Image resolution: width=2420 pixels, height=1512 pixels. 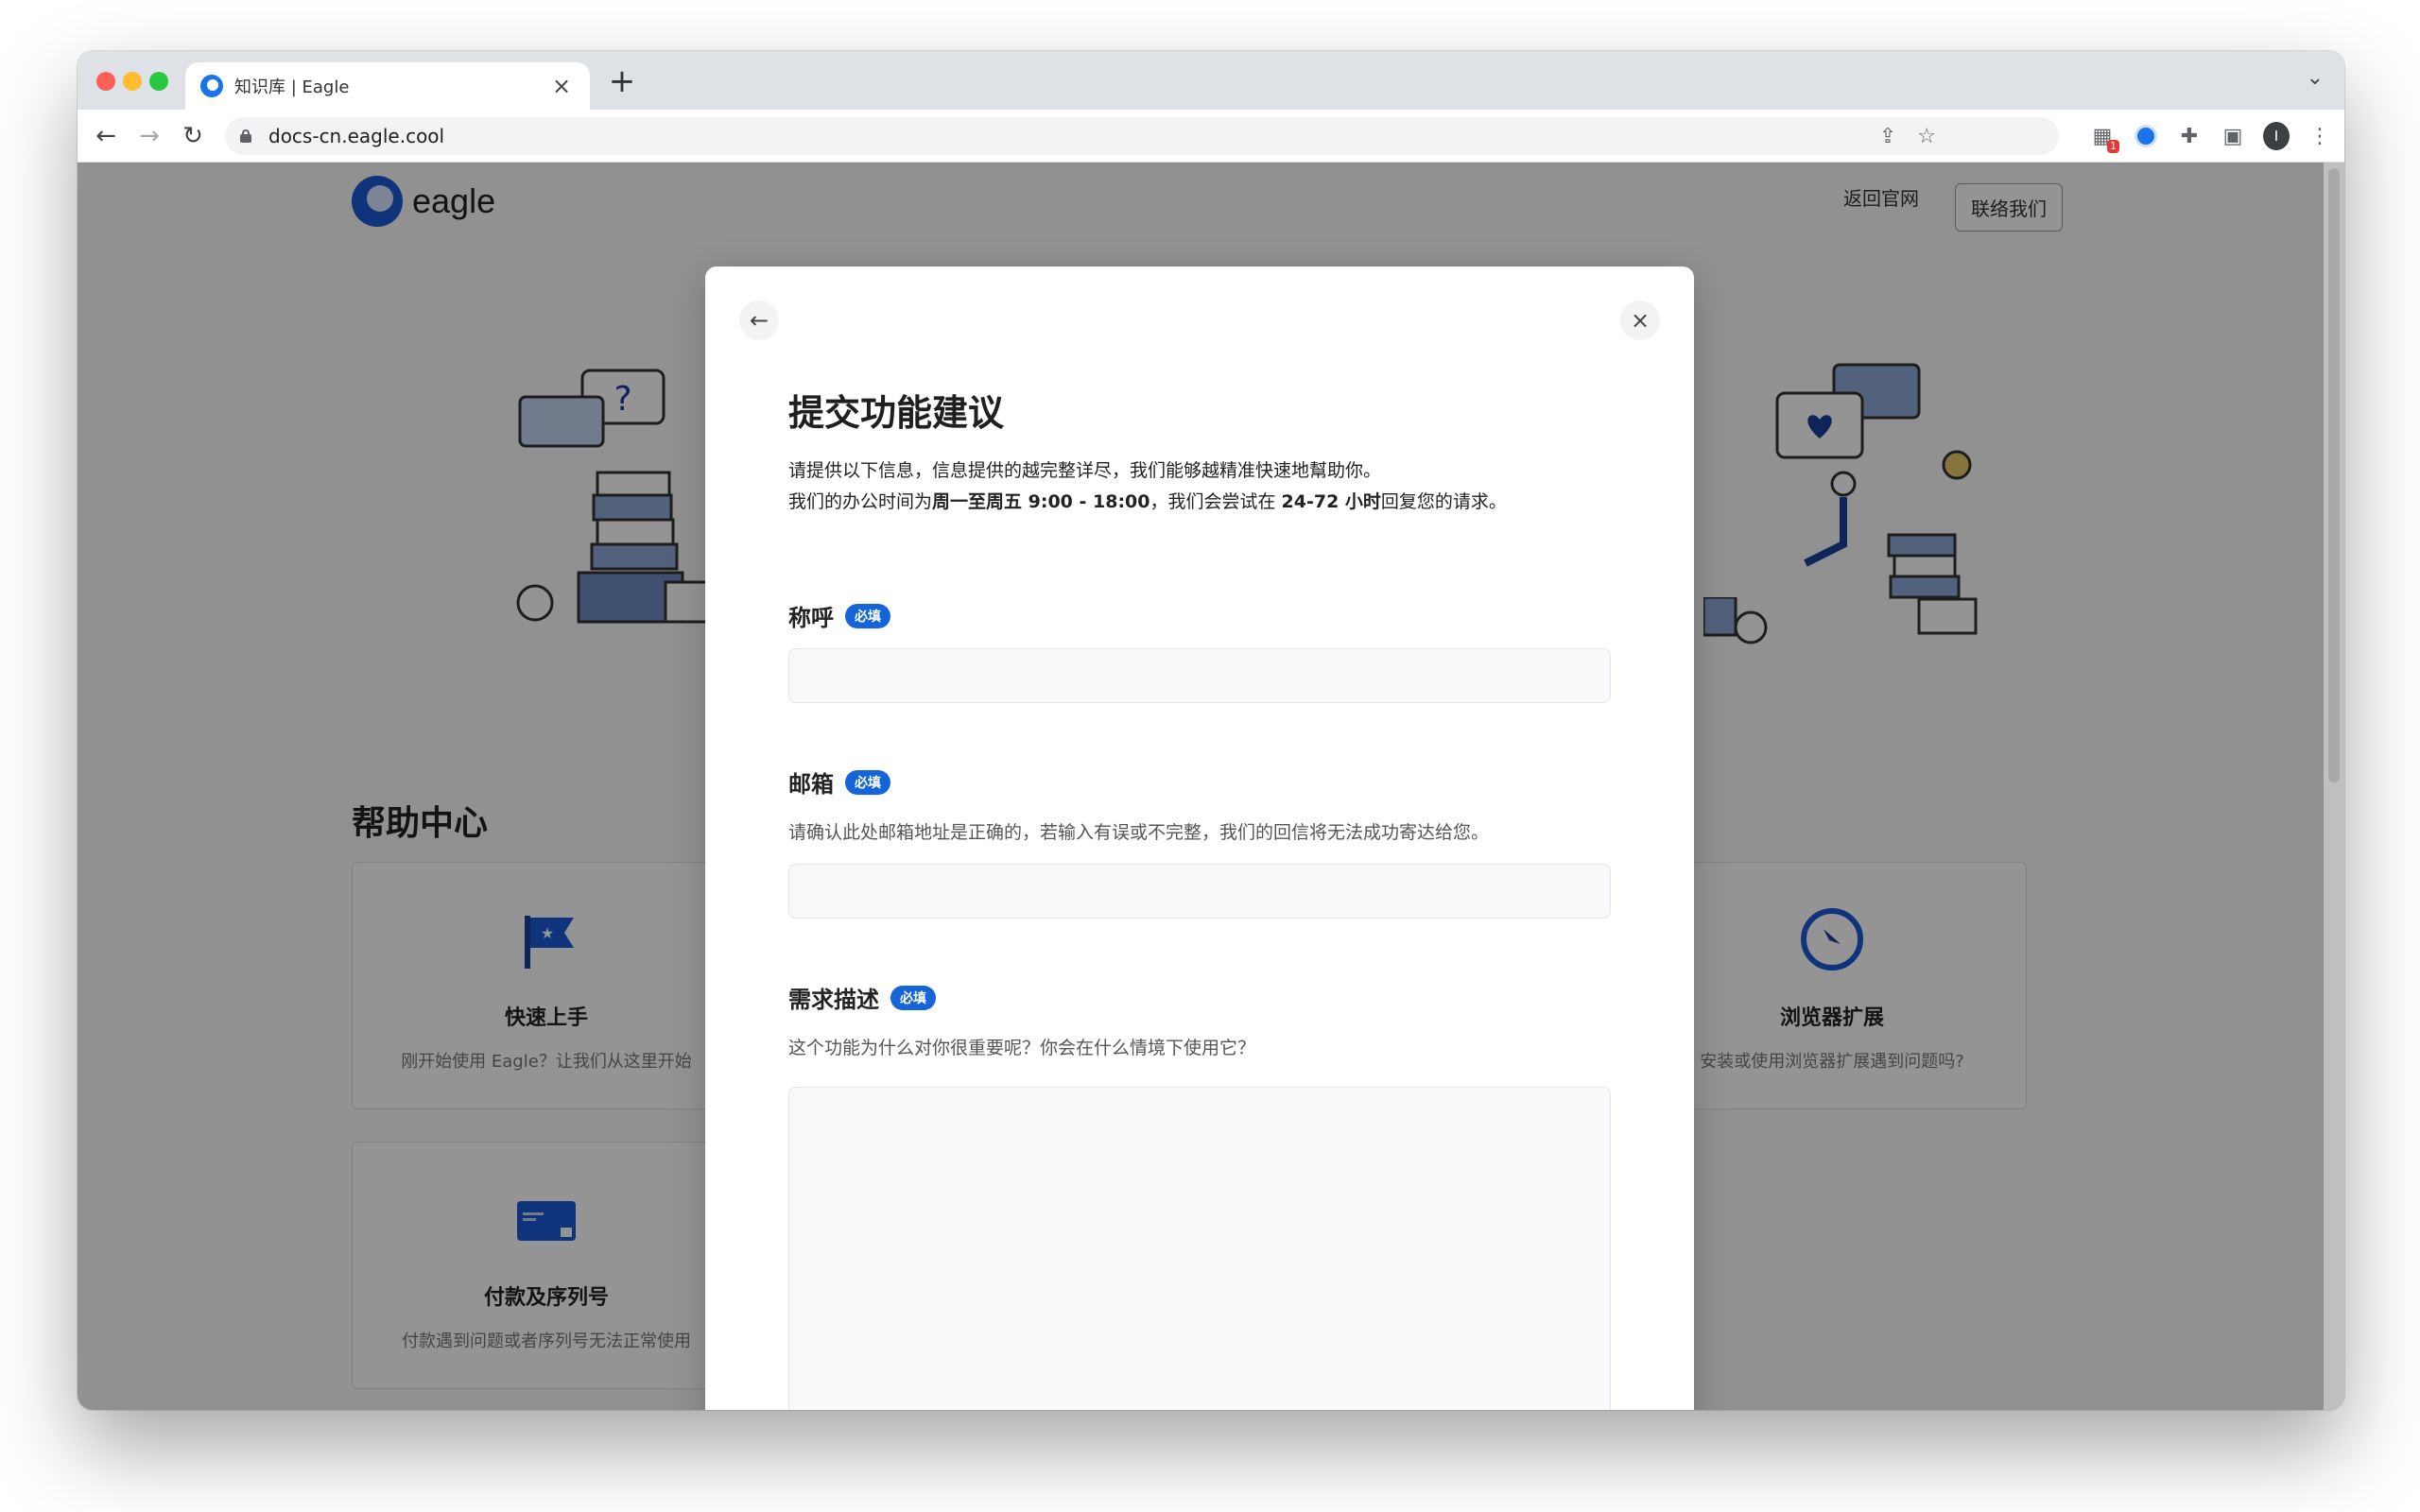 What do you see at coordinates (158, 81) in the screenshot?
I see `zoom-window-button` at bounding box center [158, 81].